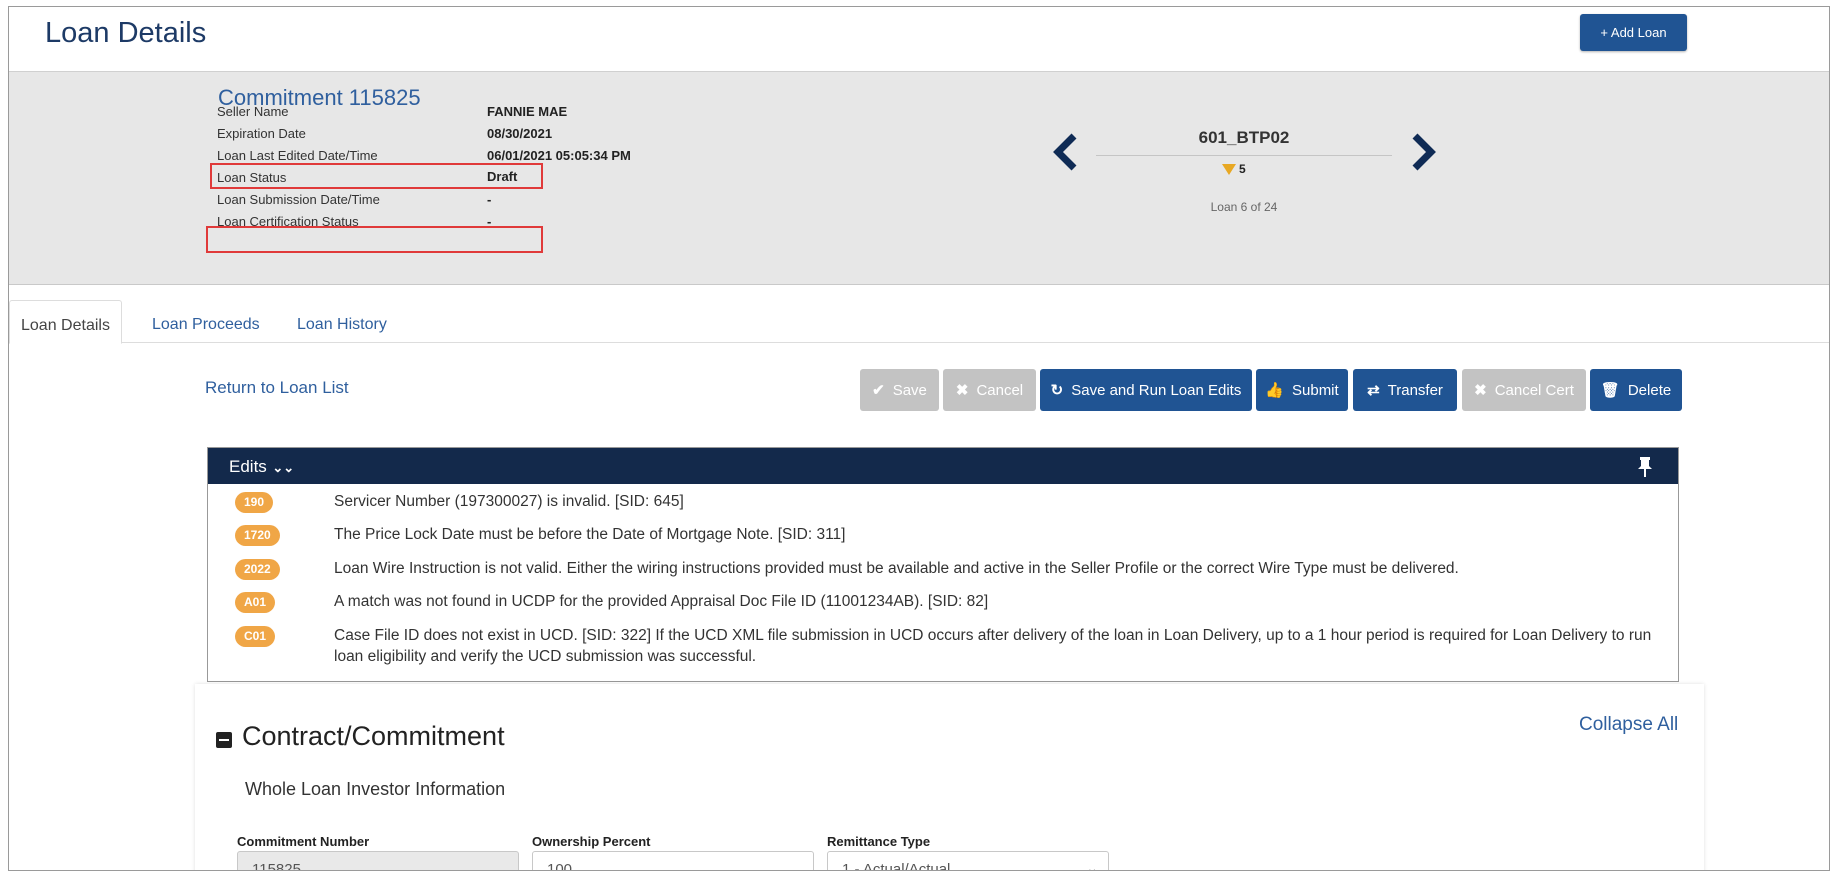 The height and width of the screenshot is (877, 1840). I want to click on edit-code-badge: A01, so click(255, 602).